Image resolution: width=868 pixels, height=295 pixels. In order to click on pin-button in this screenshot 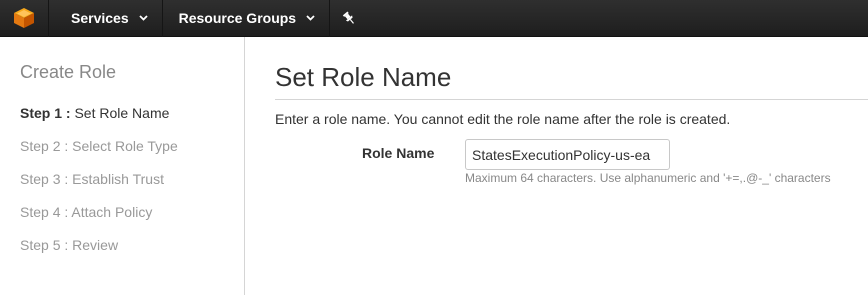, I will do `click(349, 18)`.